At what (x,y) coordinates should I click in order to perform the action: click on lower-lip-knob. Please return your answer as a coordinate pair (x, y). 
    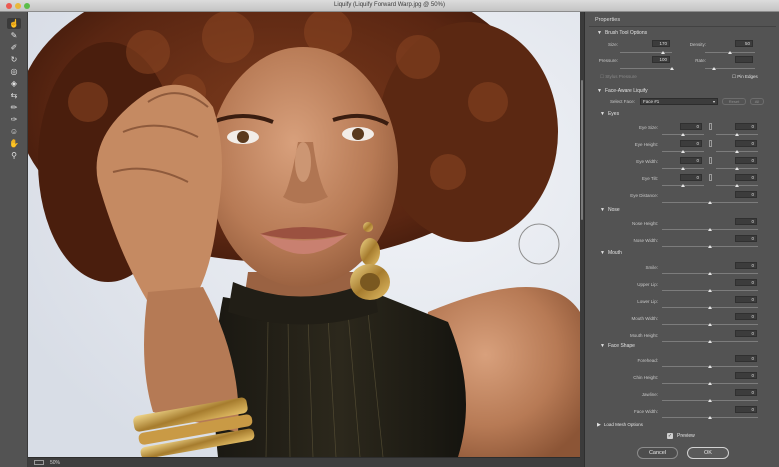
    Looking at the image, I should click on (710, 307).